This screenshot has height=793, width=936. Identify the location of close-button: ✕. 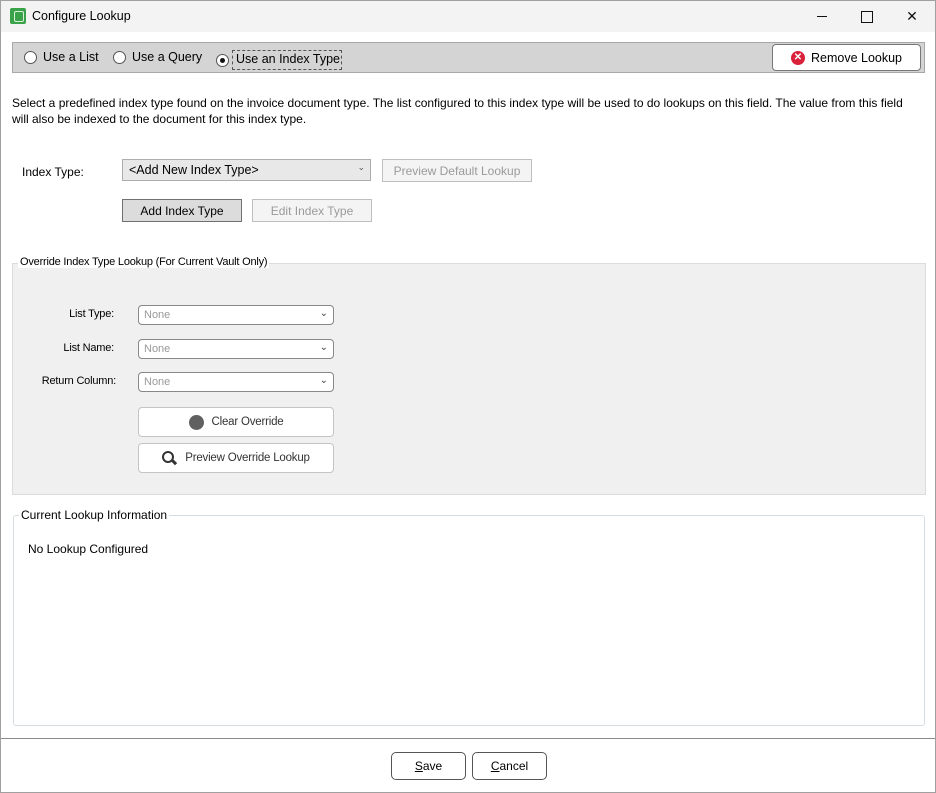
(912, 16).